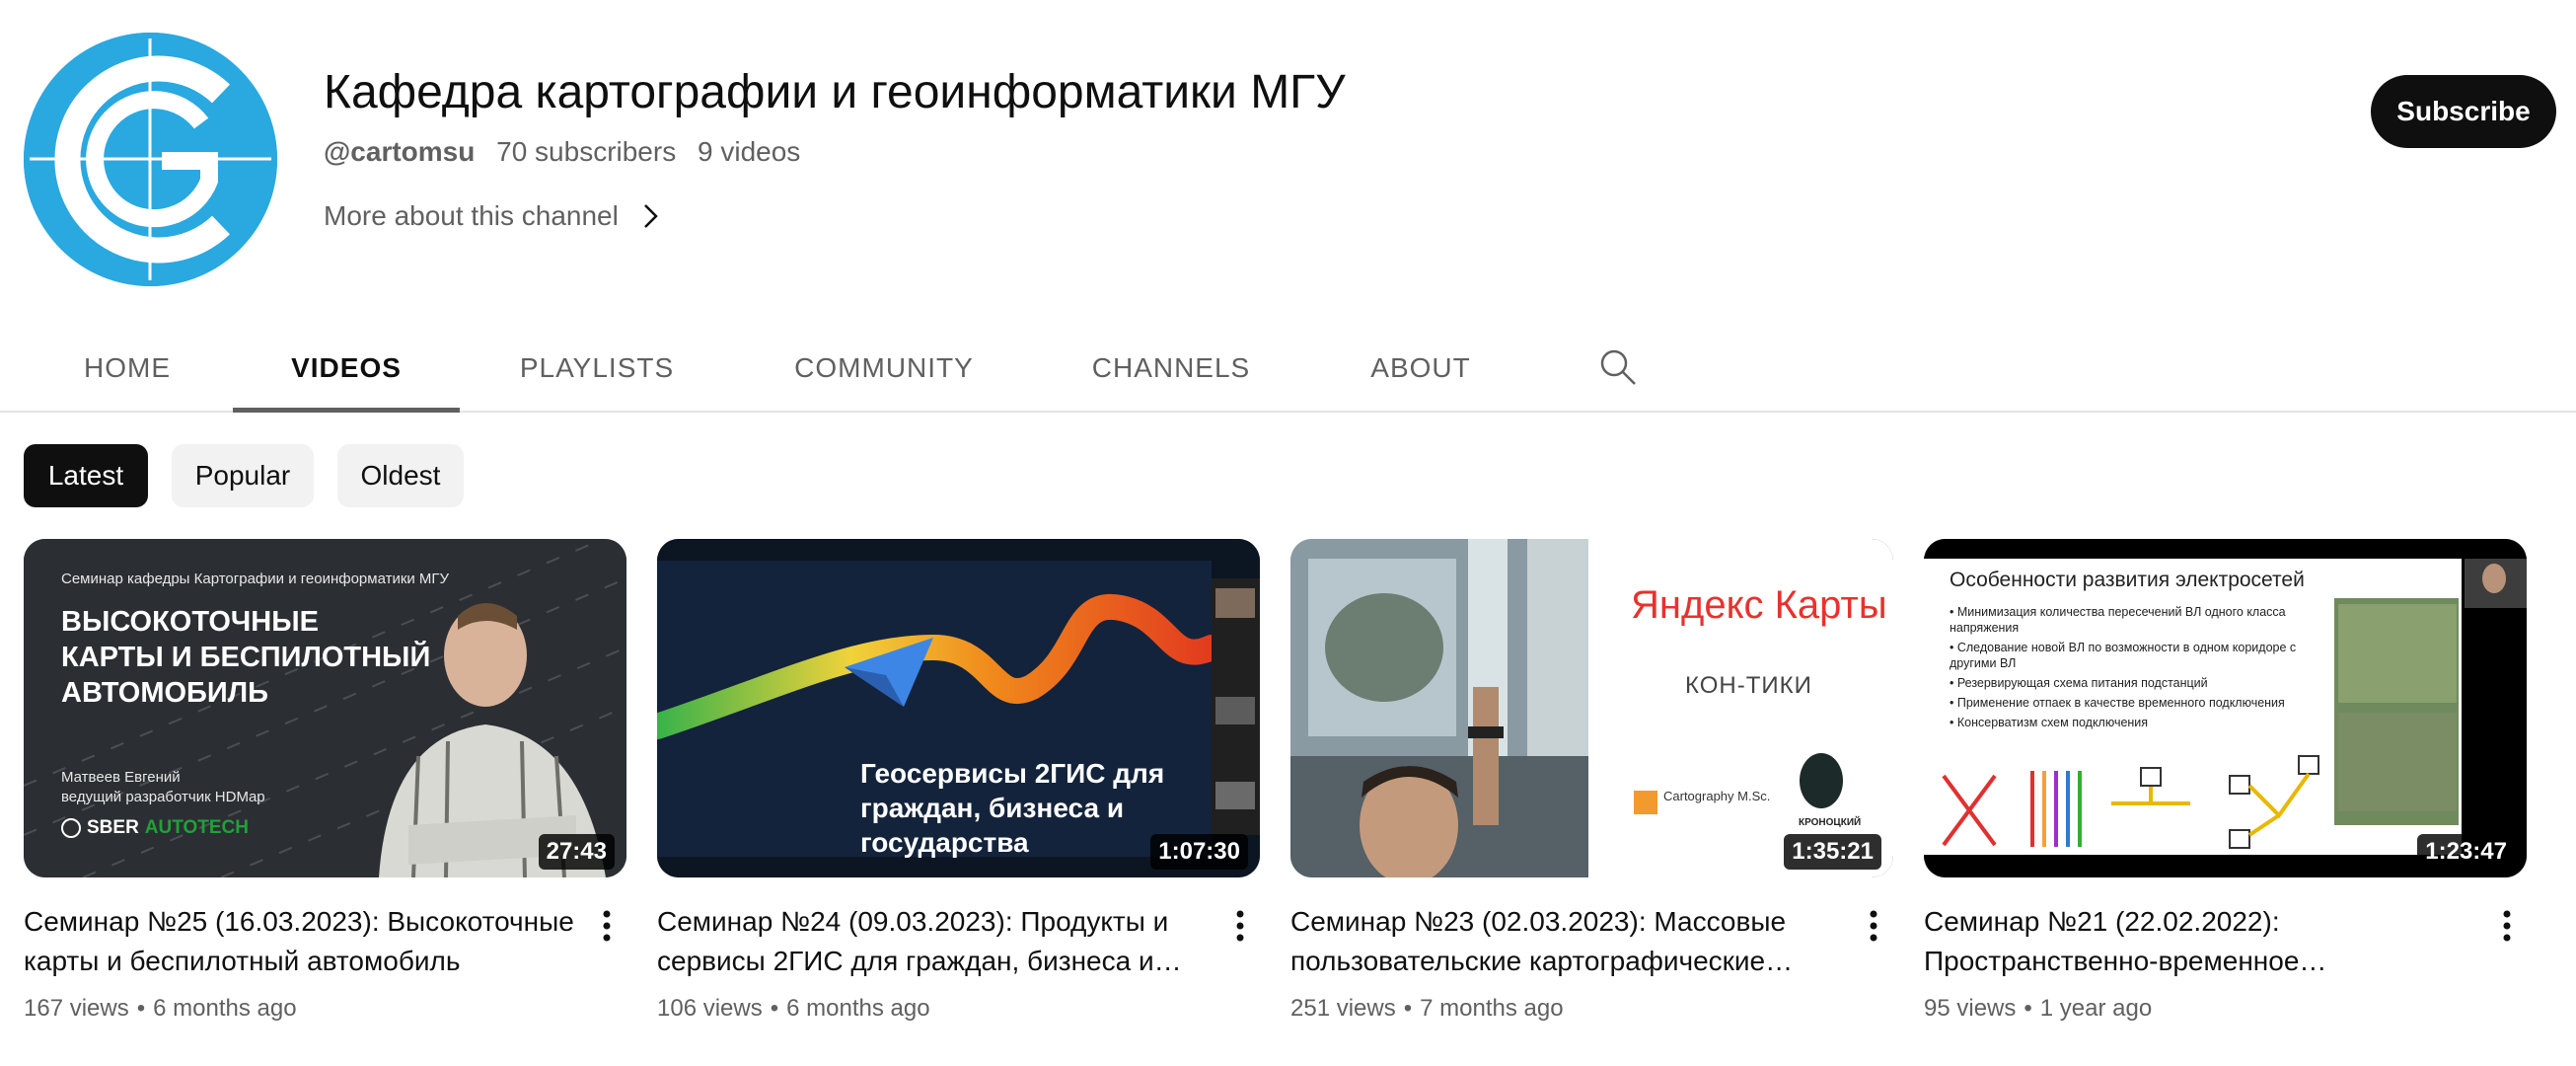  I want to click on video-meta: 167 views • 6 months ago, so click(160, 1009).